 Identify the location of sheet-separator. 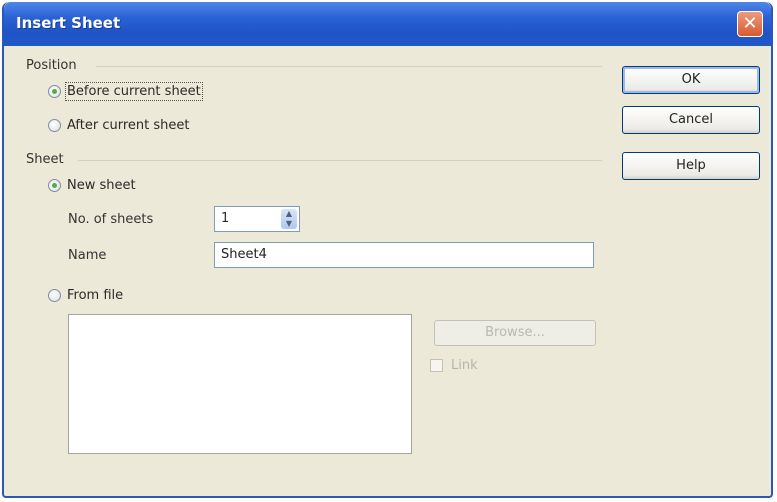
(340, 160).